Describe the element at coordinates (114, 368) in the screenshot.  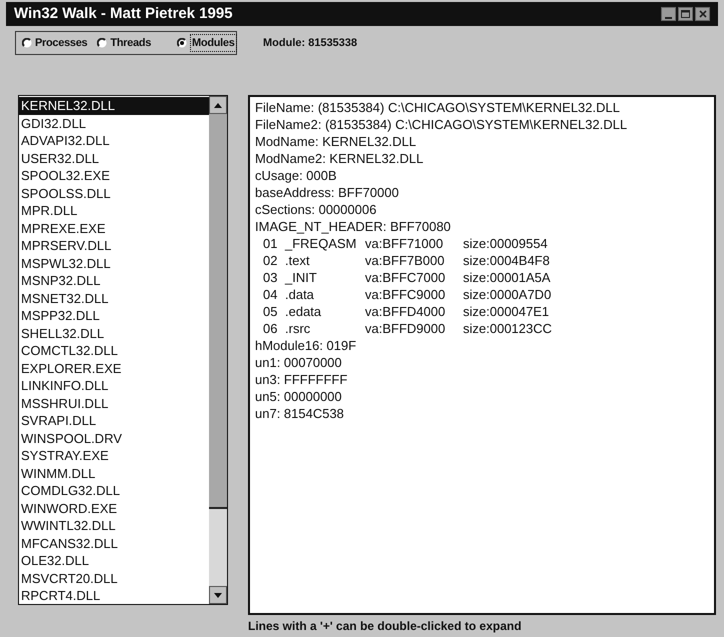
I see `module-item: EXPLORER.EXE` at that location.